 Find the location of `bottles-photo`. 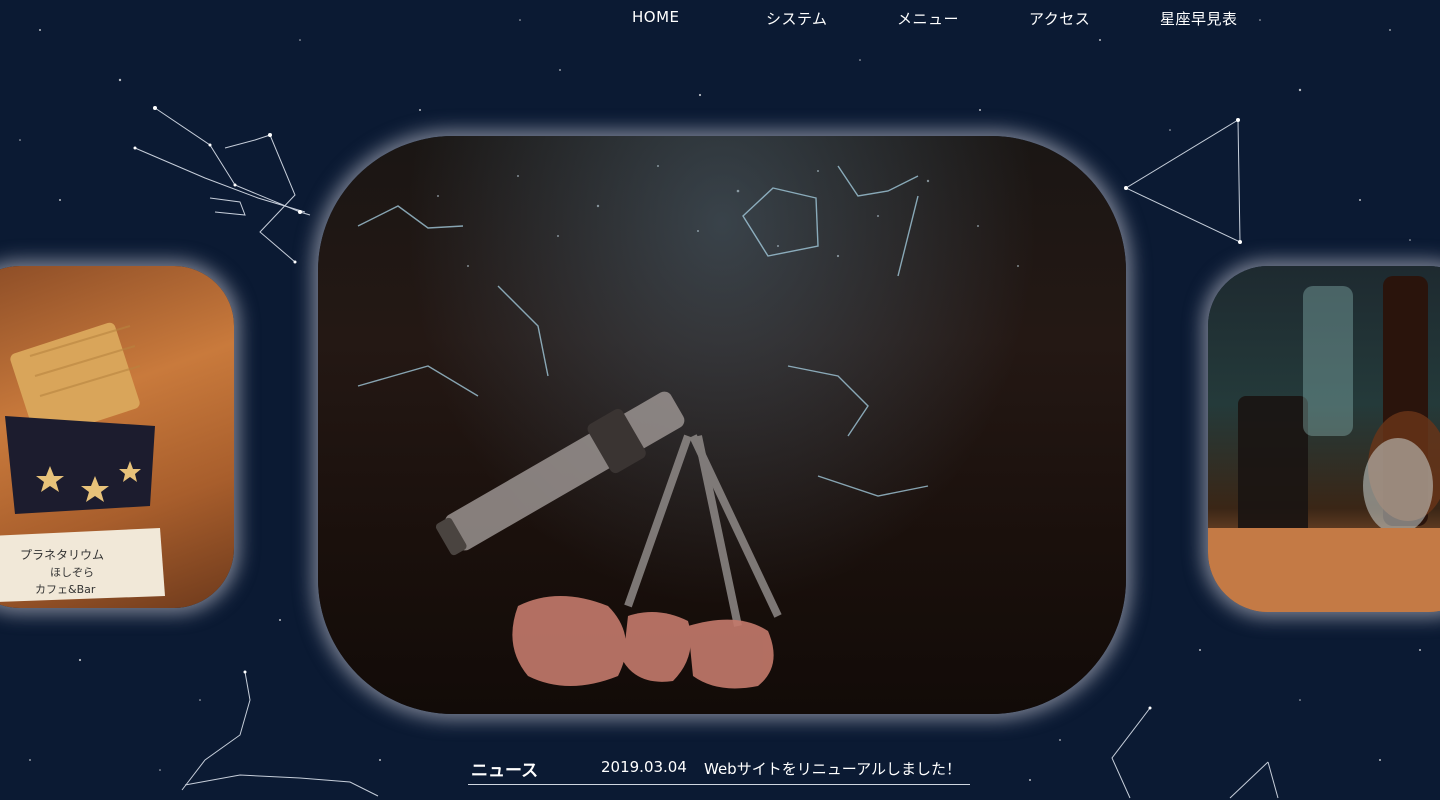

bottles-photo is located at coordinates (1324, 444).